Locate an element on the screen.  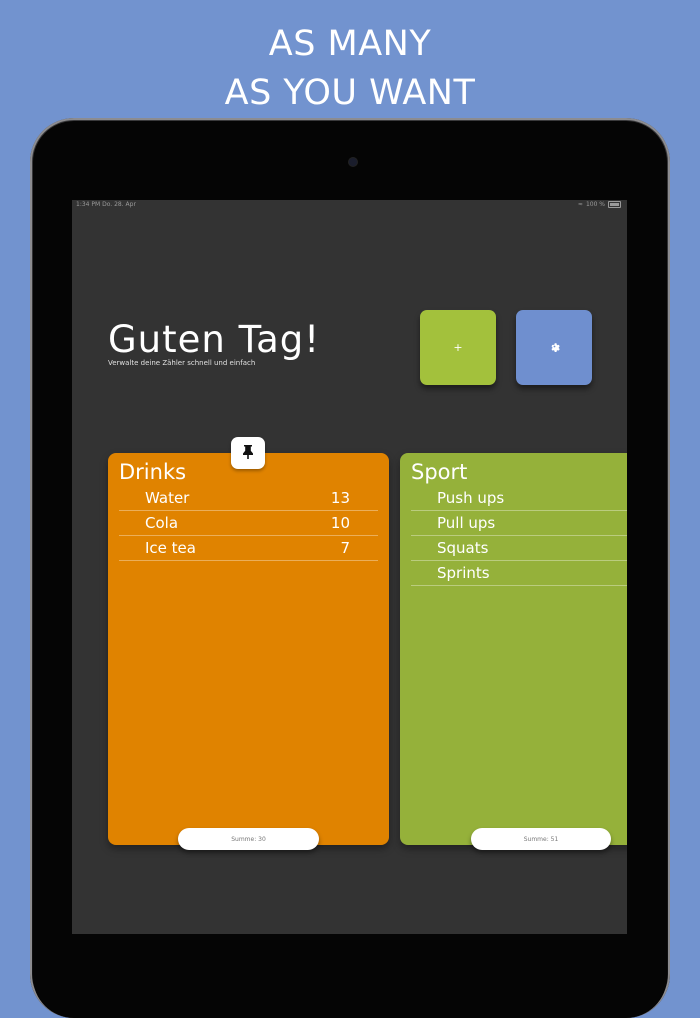
pin-icon is located at coordinates (248, 453).